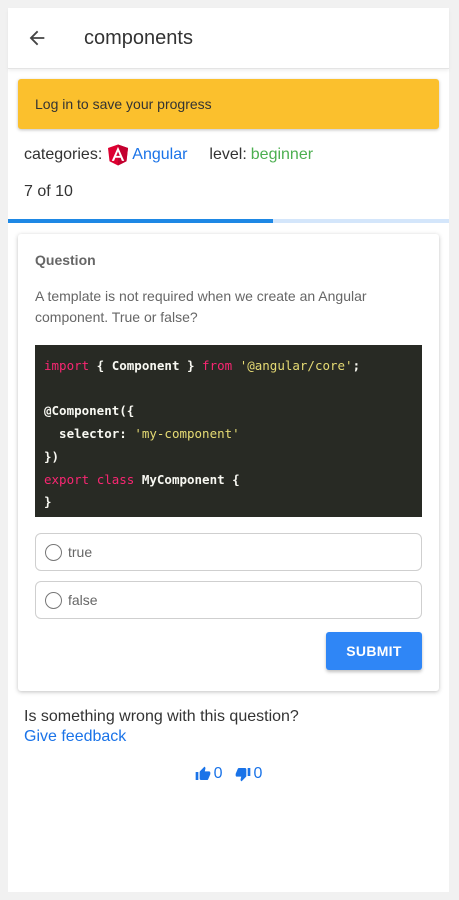  I want to click on submit-row: SUBMIT, so click(228, 651).